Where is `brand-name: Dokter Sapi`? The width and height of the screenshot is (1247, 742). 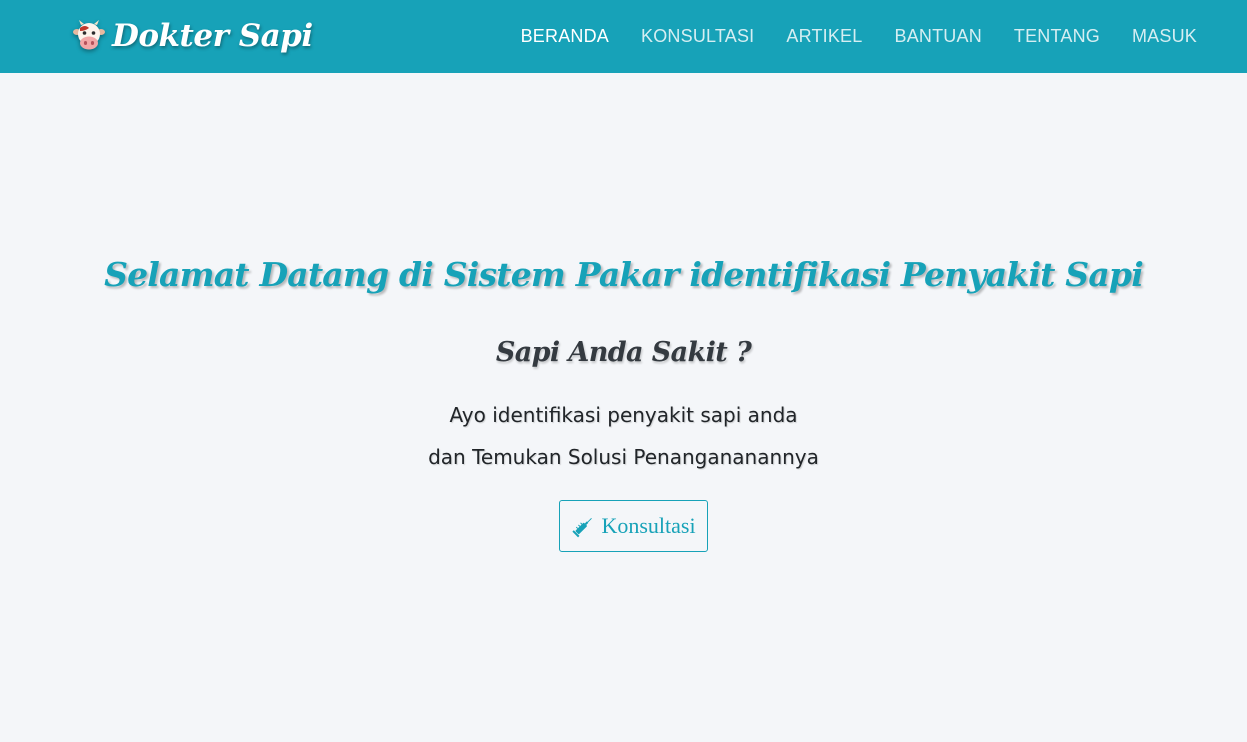
brand-name: Dokter Sapi is located at coordinates (212, 36).